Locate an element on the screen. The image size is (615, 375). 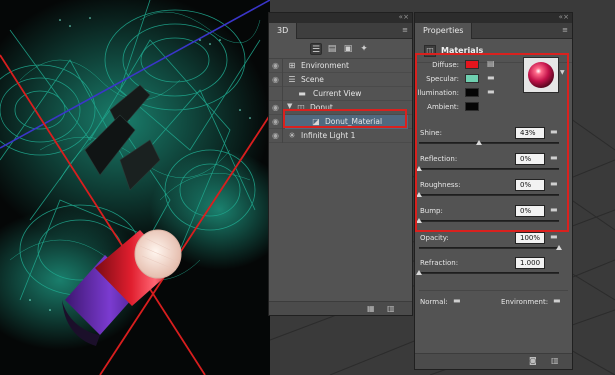
infinite-light-icon: ✳ is located at coordinates (292, 135).